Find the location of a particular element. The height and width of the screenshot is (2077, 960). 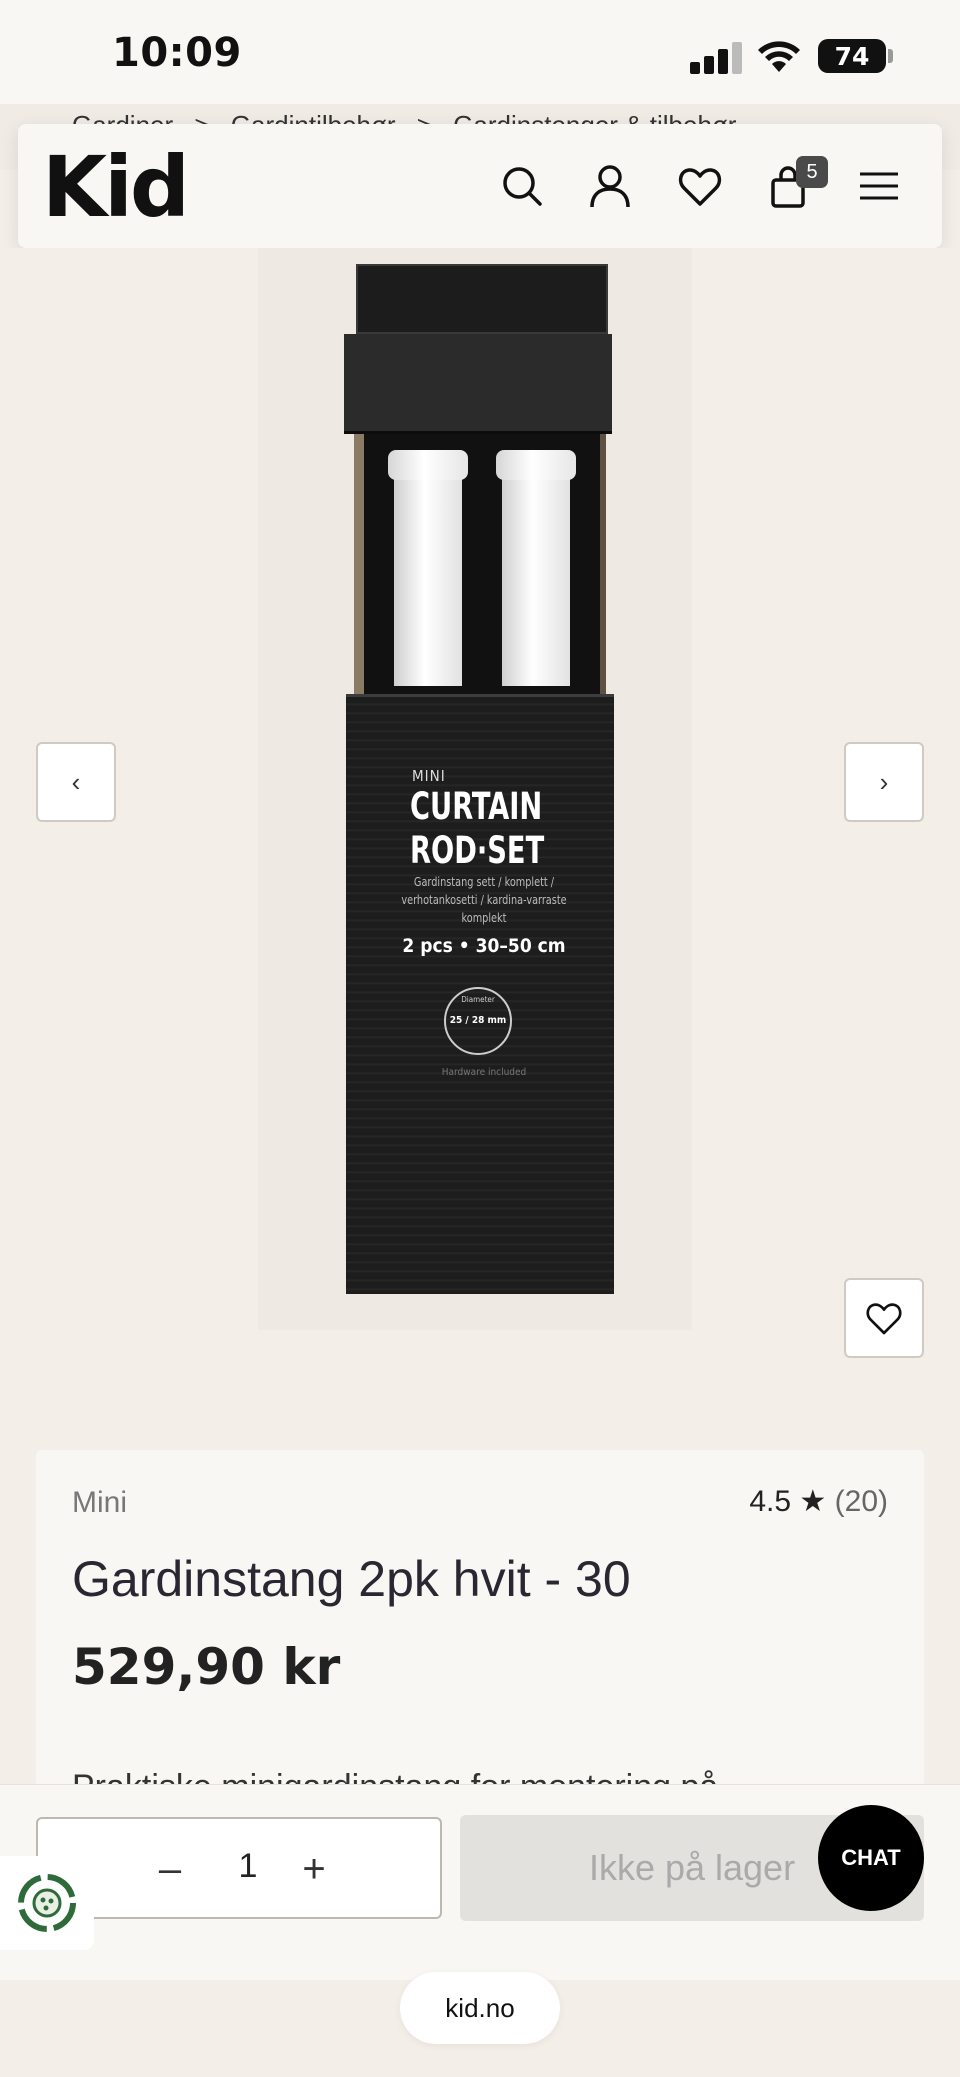

purchase-bar: – 1 + Ikke på lager CHAT is located at coordinates (480, 1882).